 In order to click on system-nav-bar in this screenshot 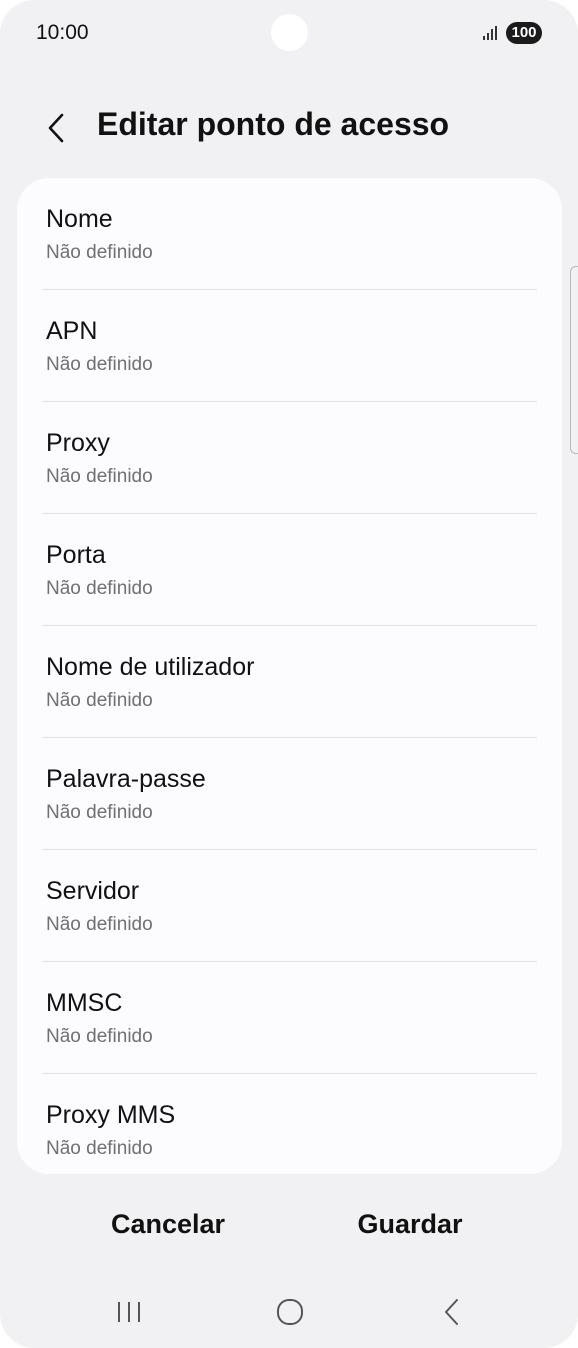, I will do `click(289, 1309)`.